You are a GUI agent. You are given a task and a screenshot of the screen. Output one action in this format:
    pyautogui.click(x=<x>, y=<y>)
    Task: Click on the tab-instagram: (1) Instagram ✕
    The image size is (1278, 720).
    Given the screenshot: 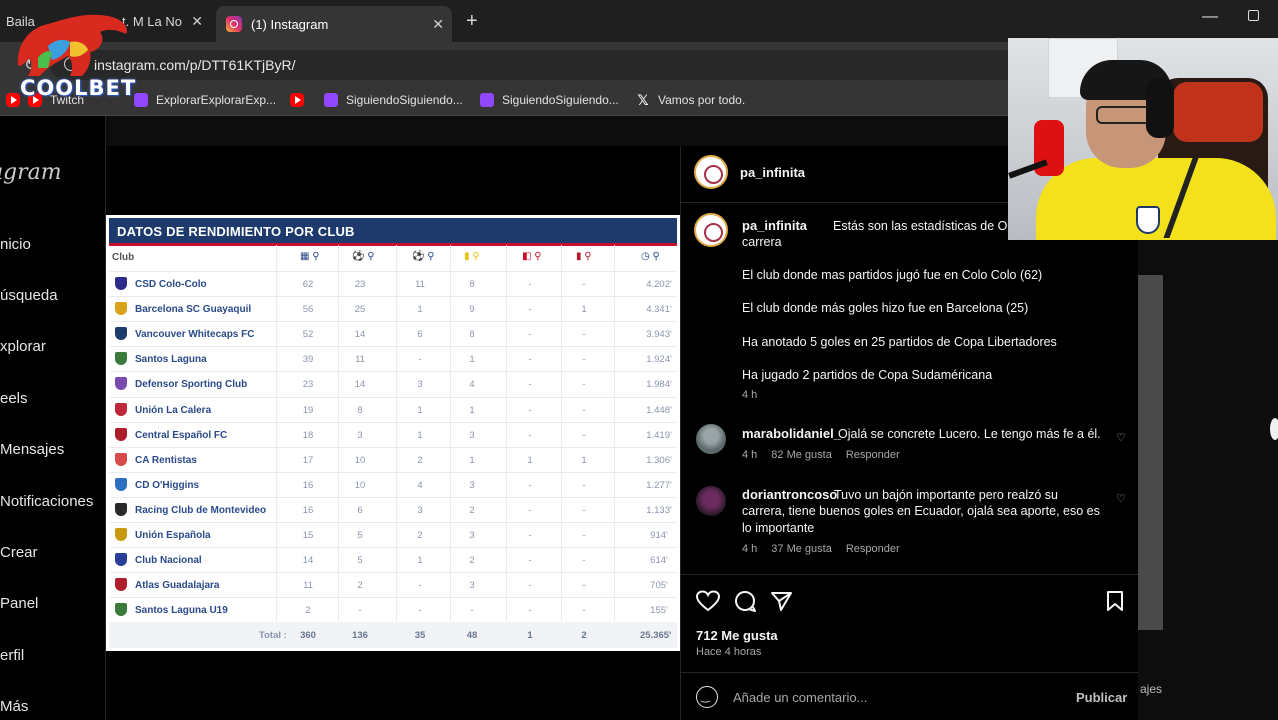 What is the action you would take?
    pyautogui.click(x=334, y=24)
    